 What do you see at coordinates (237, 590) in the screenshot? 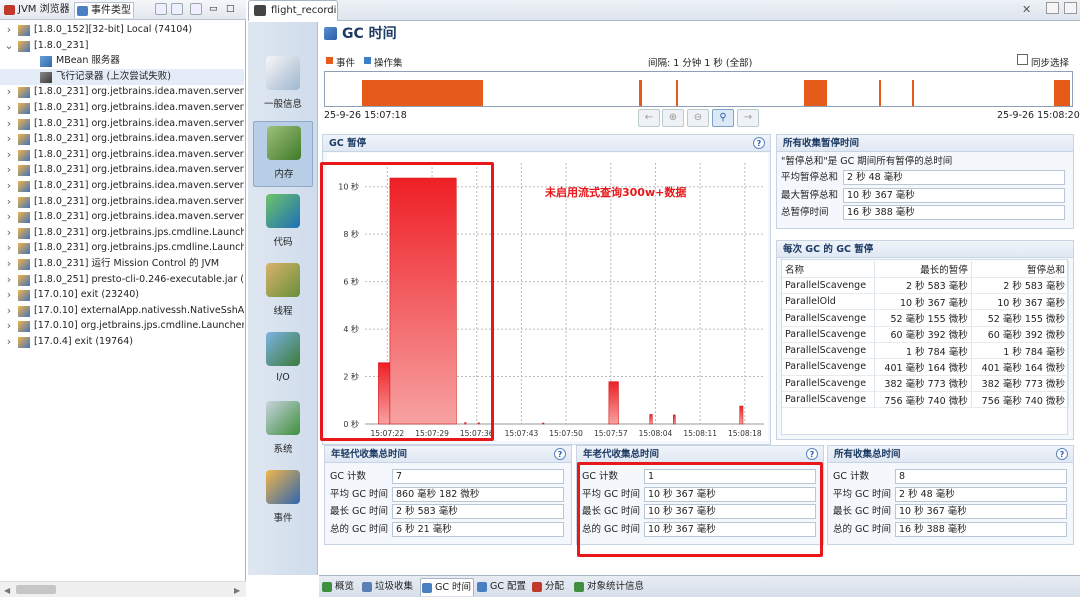
I see `scroll-right-icon: ▶` at bounding box center [237, 590].